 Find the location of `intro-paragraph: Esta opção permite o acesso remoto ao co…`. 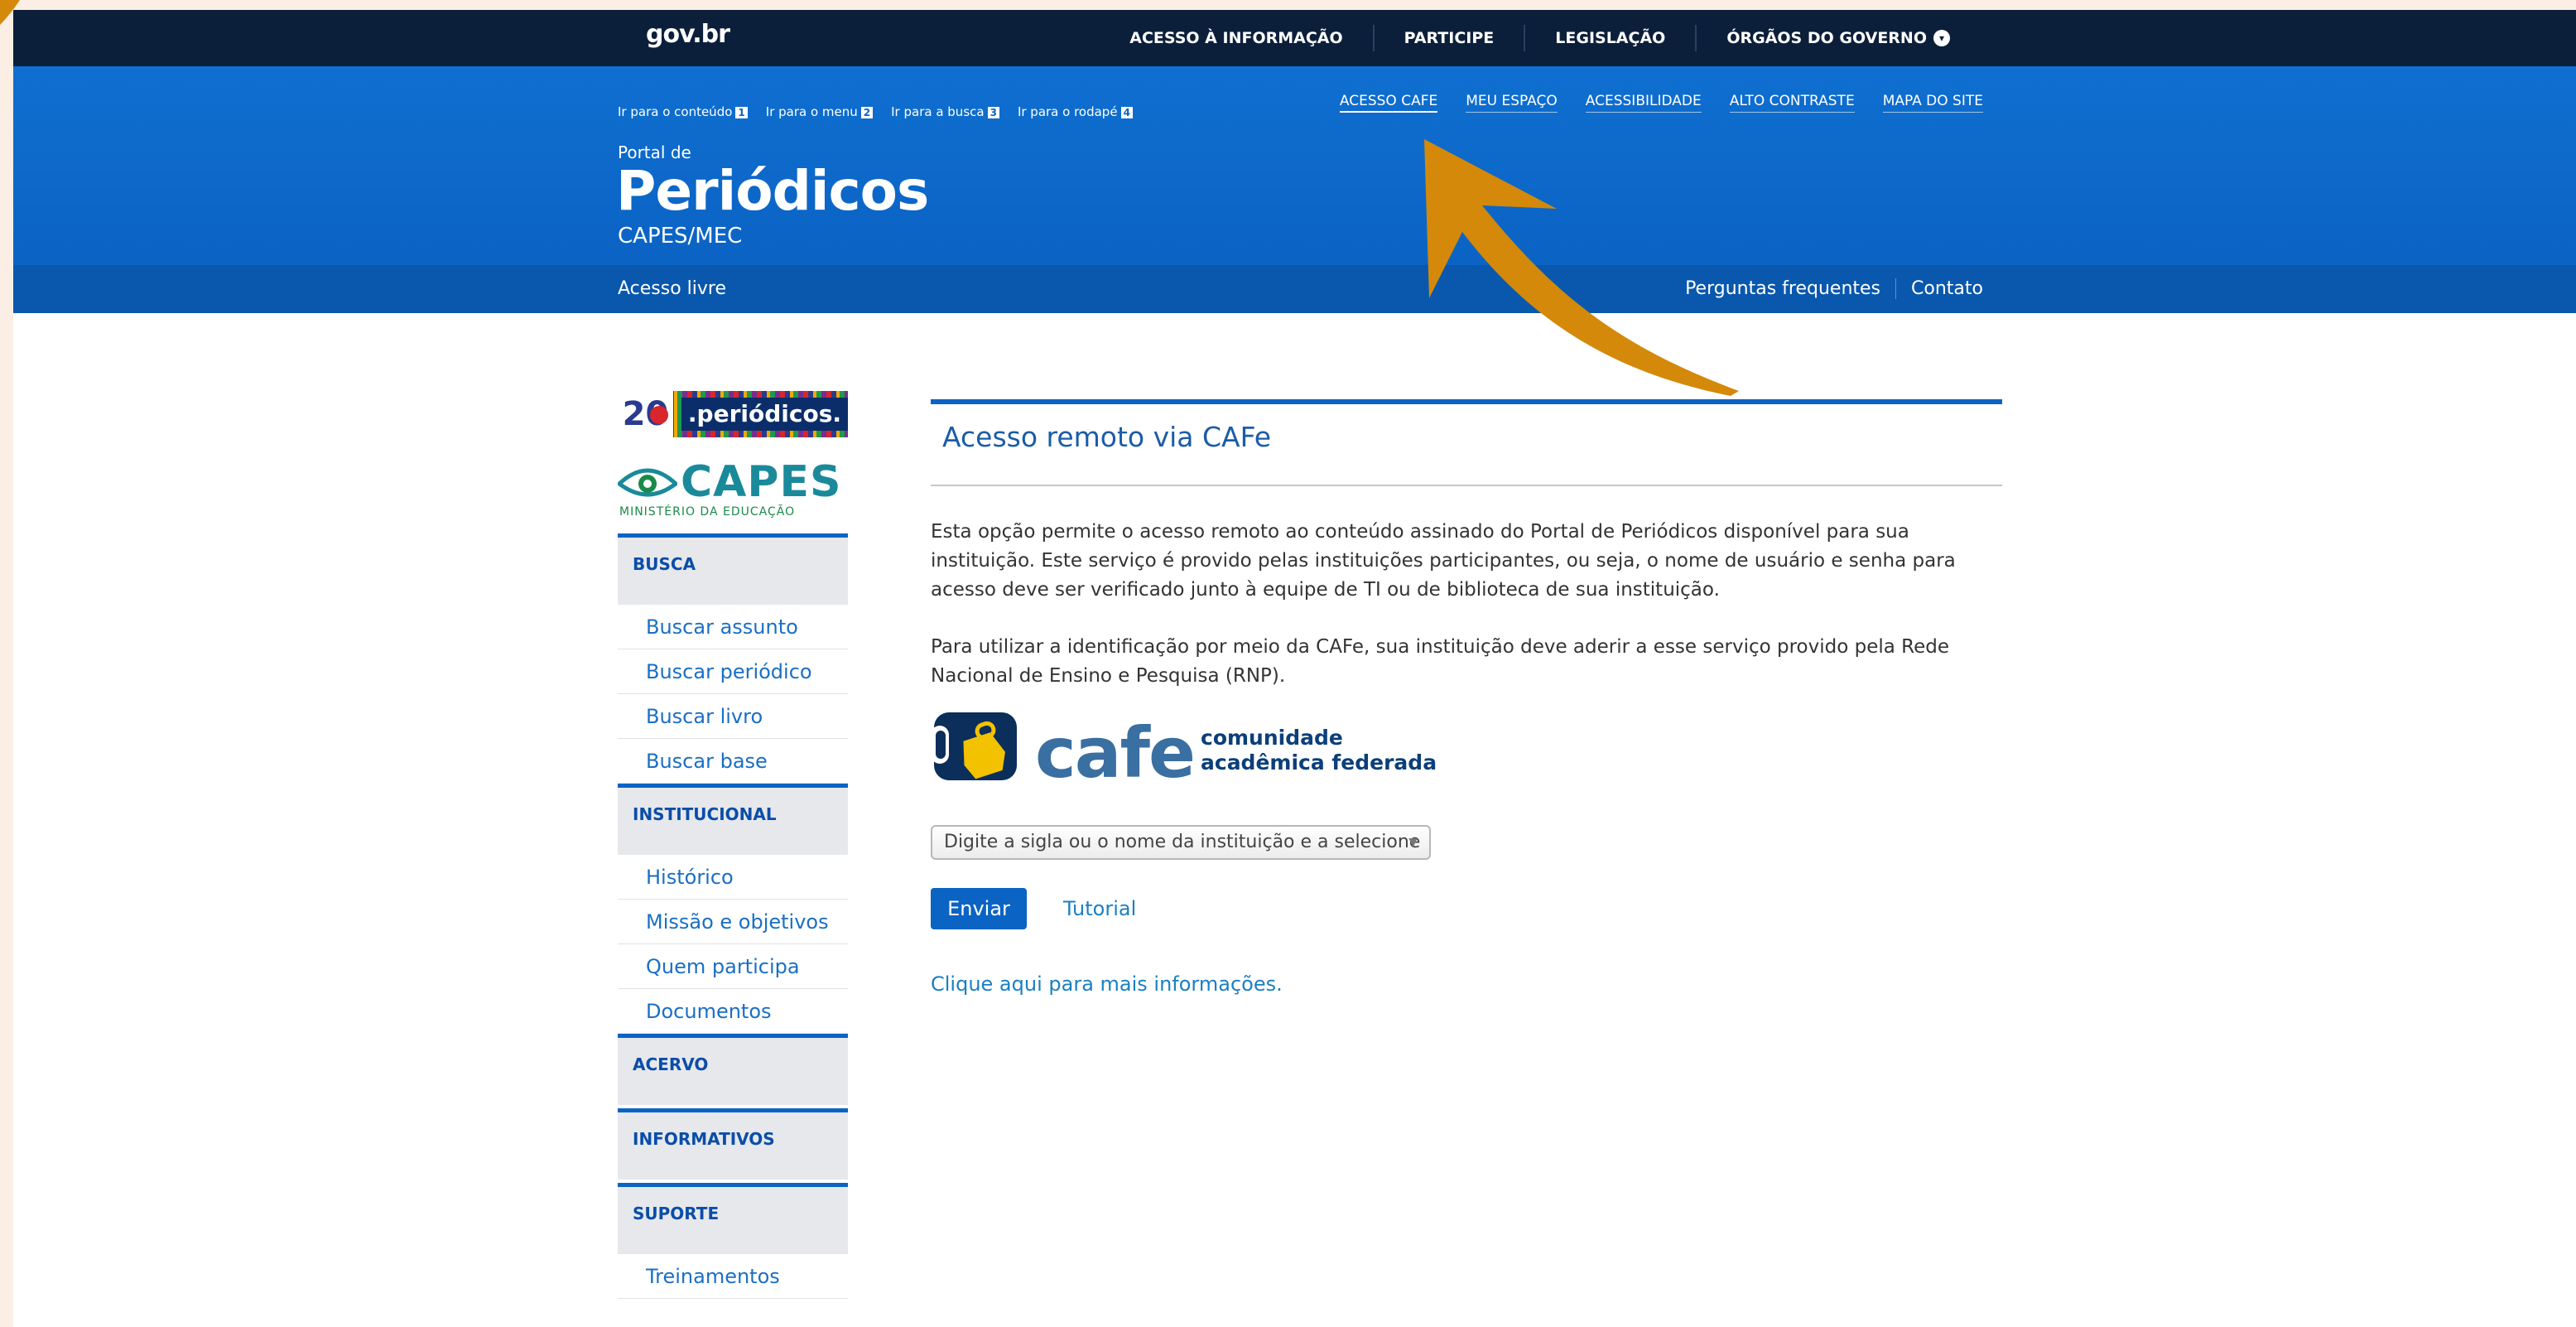

intro-paragraph: Esta opção permite o acesso remoto ao co… is located at coordinates (1443, 561).